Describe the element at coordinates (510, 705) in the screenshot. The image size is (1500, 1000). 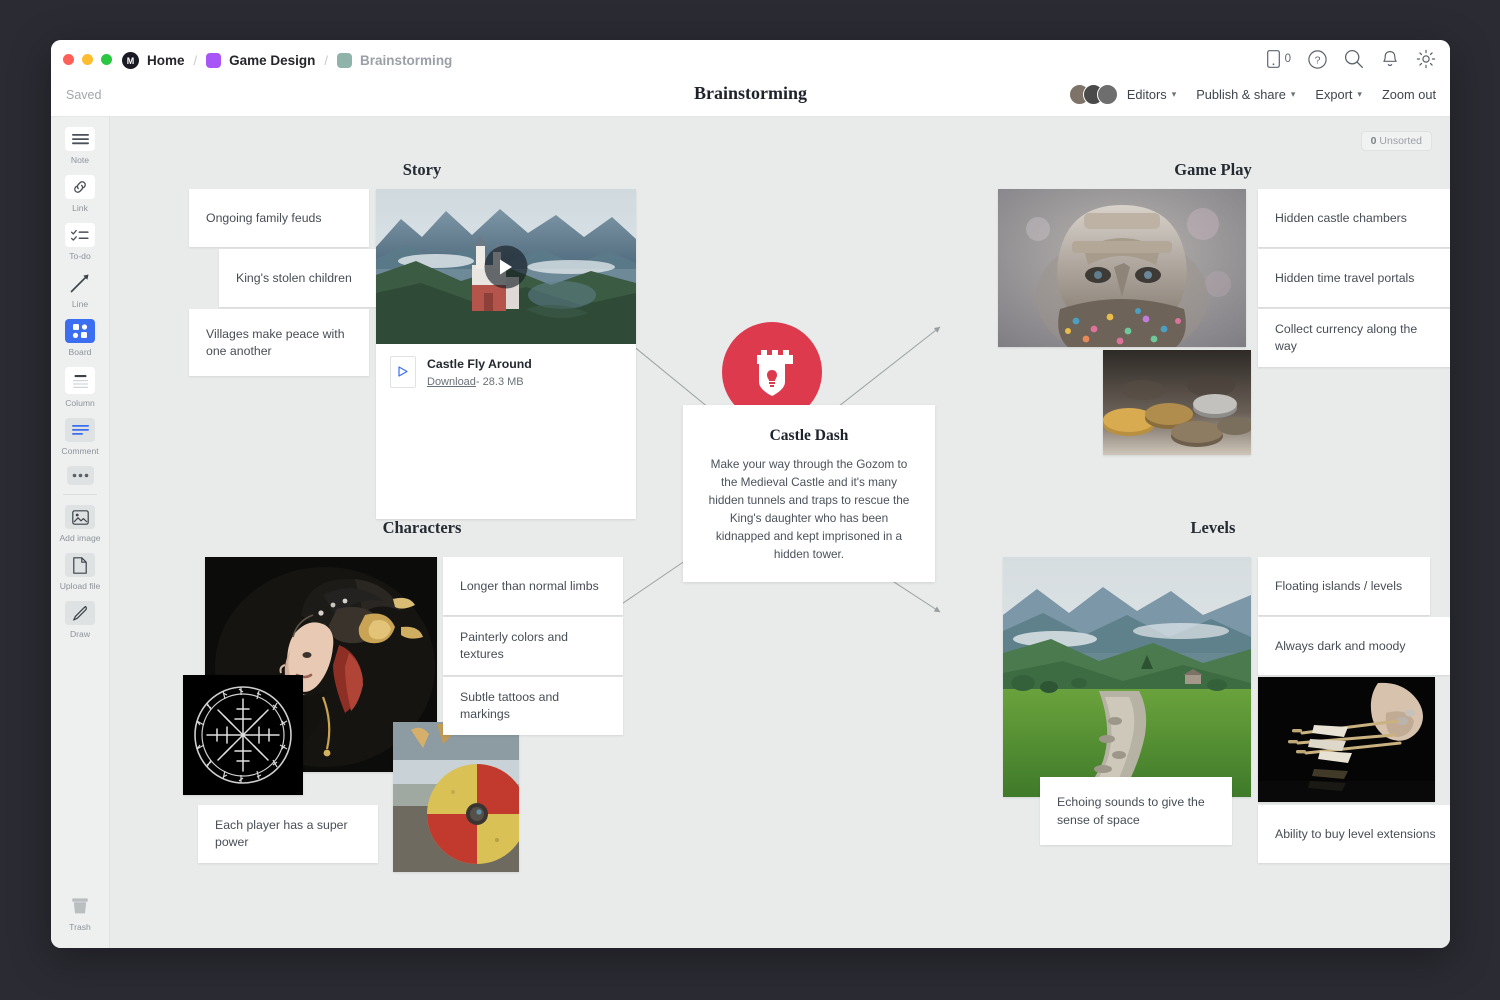
I see `note-text: Subtle tattoos and markings` at that location.